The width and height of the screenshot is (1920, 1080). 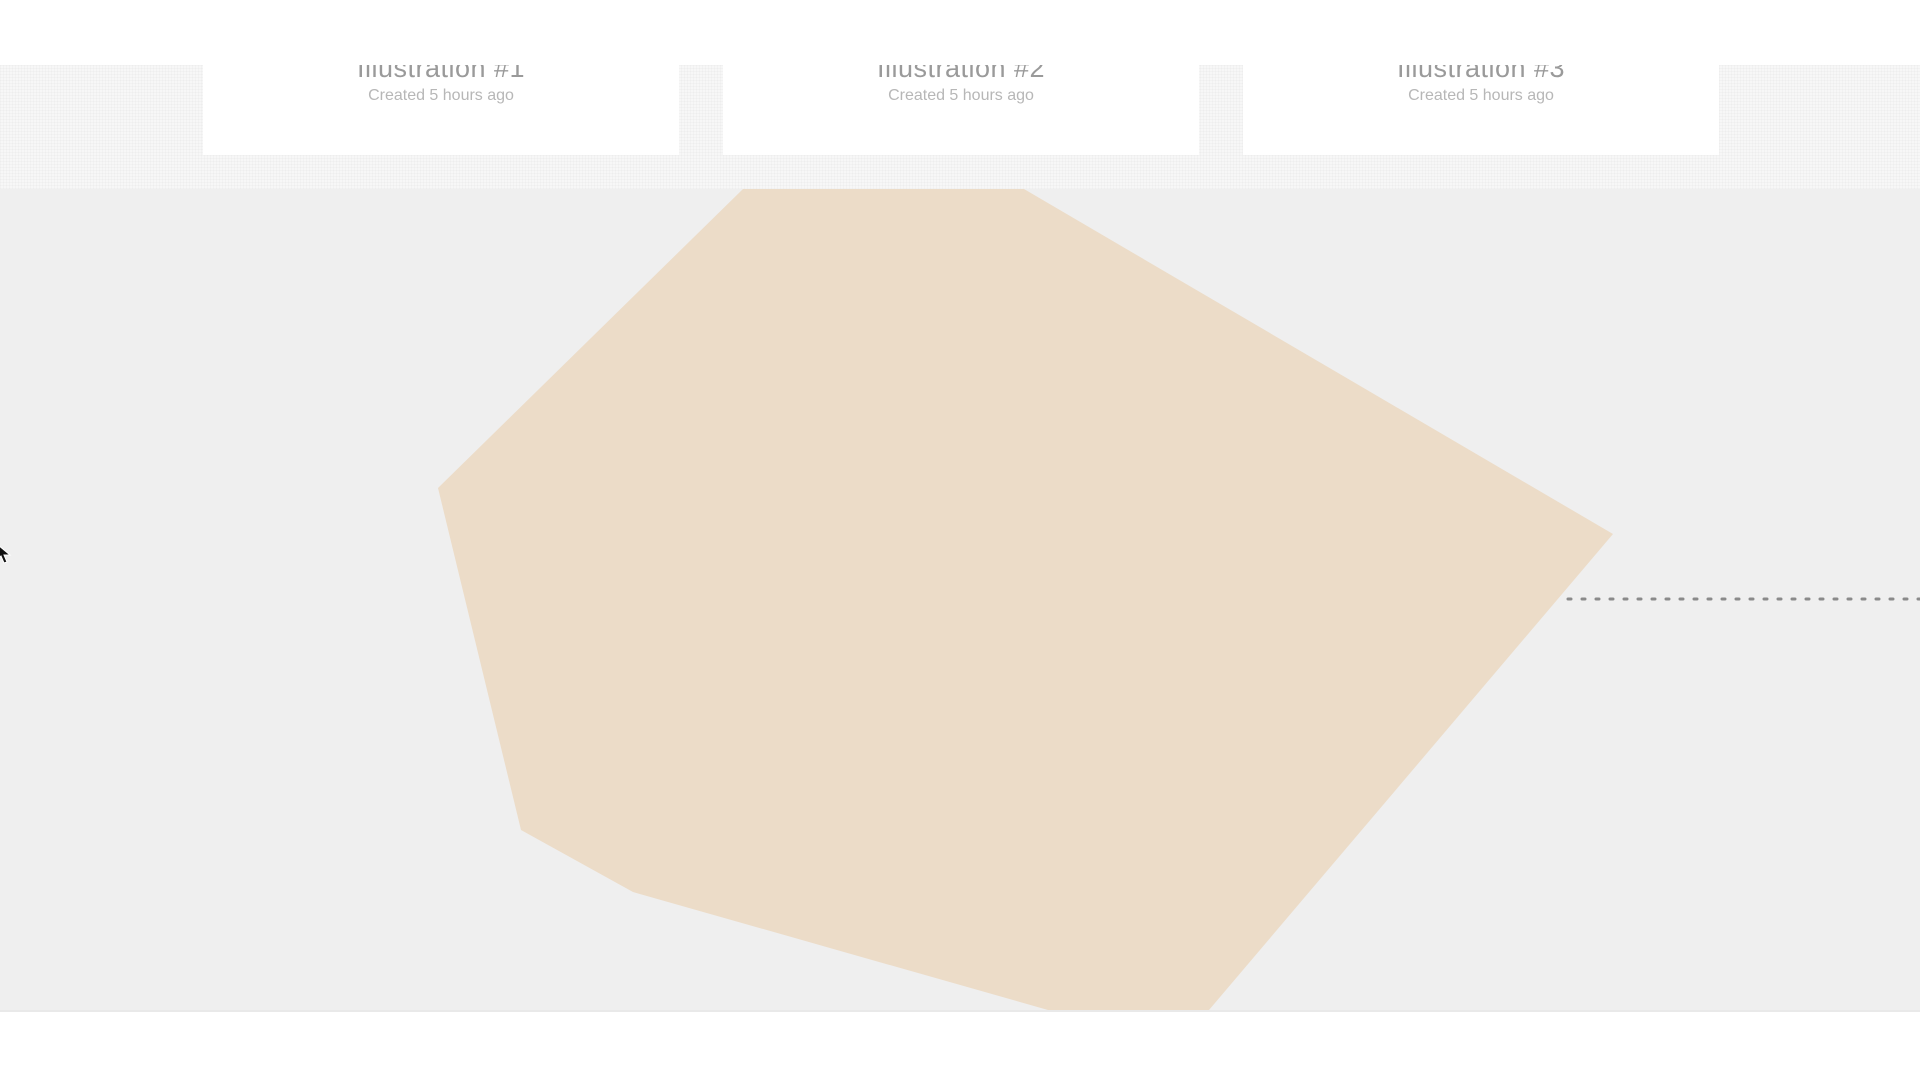 I want to click on illustration-card-1: Illustration #1 Created 5 hours ago, so click(x=441, y=110).